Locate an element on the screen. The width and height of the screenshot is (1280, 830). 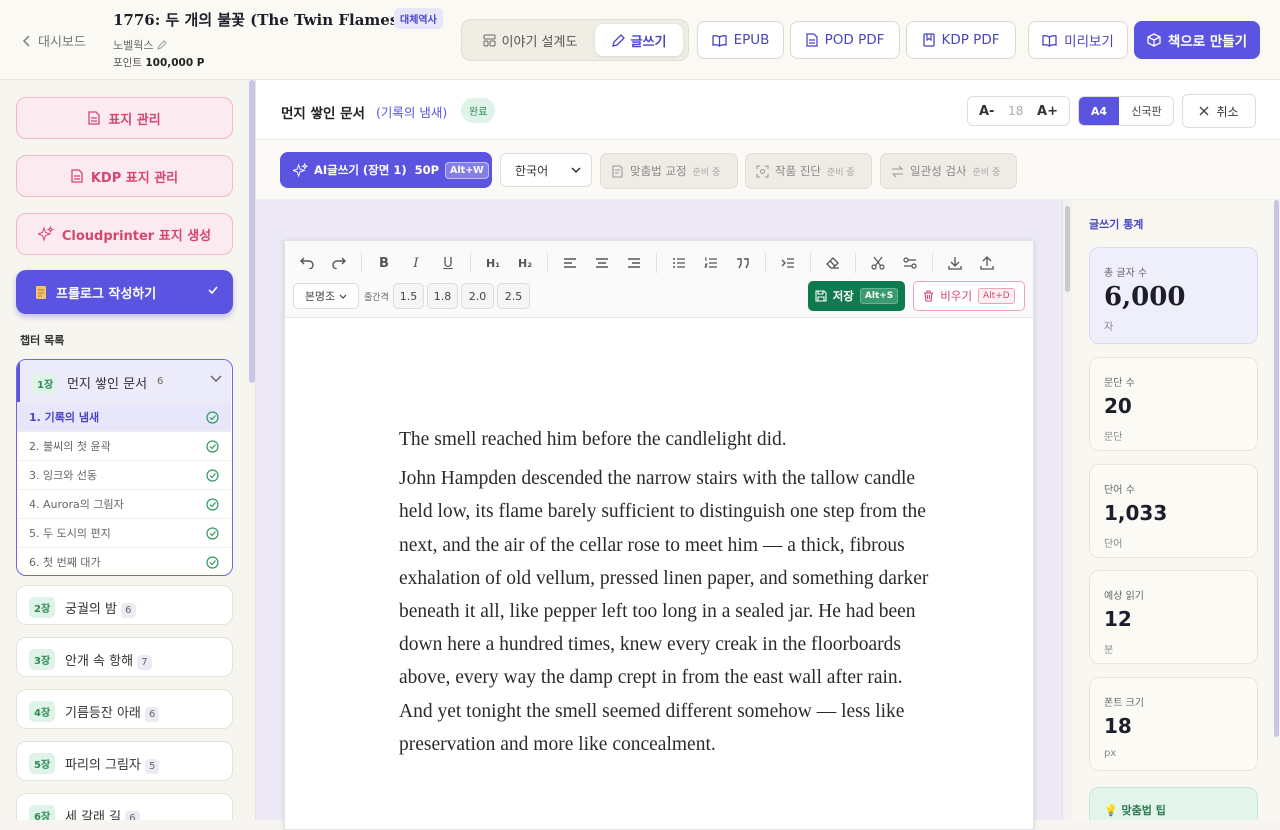
tab-writing: 글쓰기 is located at coordinates (639, 40).